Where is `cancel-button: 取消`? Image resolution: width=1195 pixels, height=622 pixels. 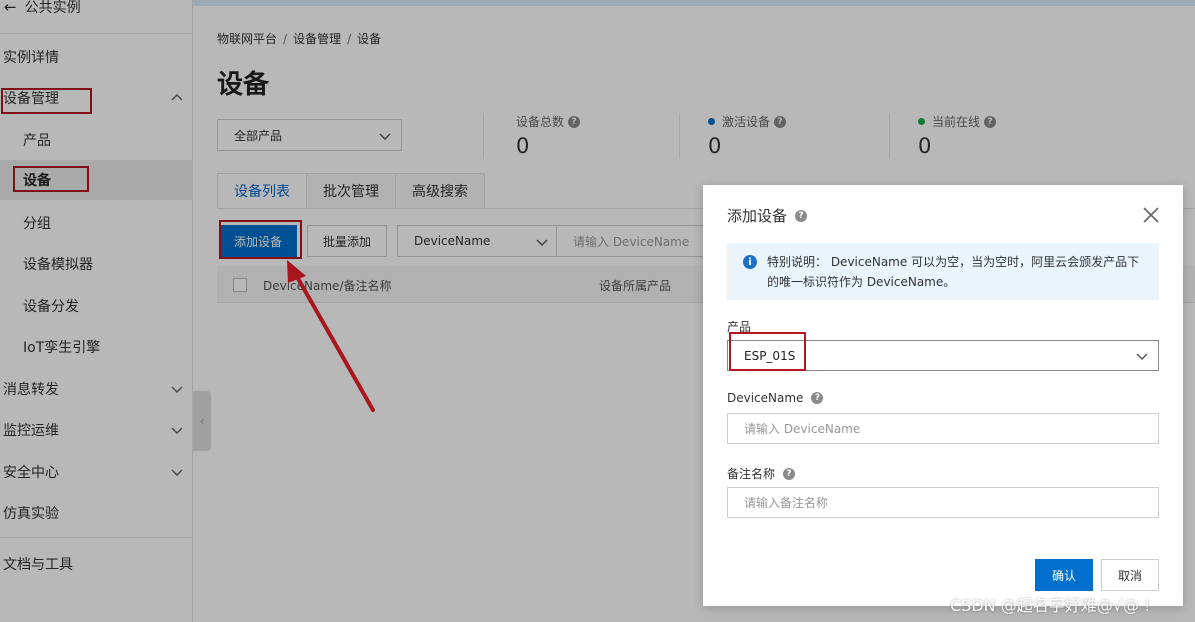 cancel-button: 取消 is located at coordinates (1130, 575).